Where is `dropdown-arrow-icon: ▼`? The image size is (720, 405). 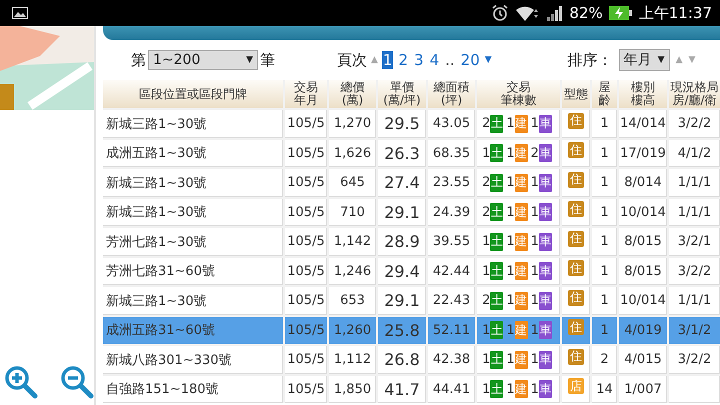 dropdown-arrow-icon: ▼ is located at coordinates (249, 60).